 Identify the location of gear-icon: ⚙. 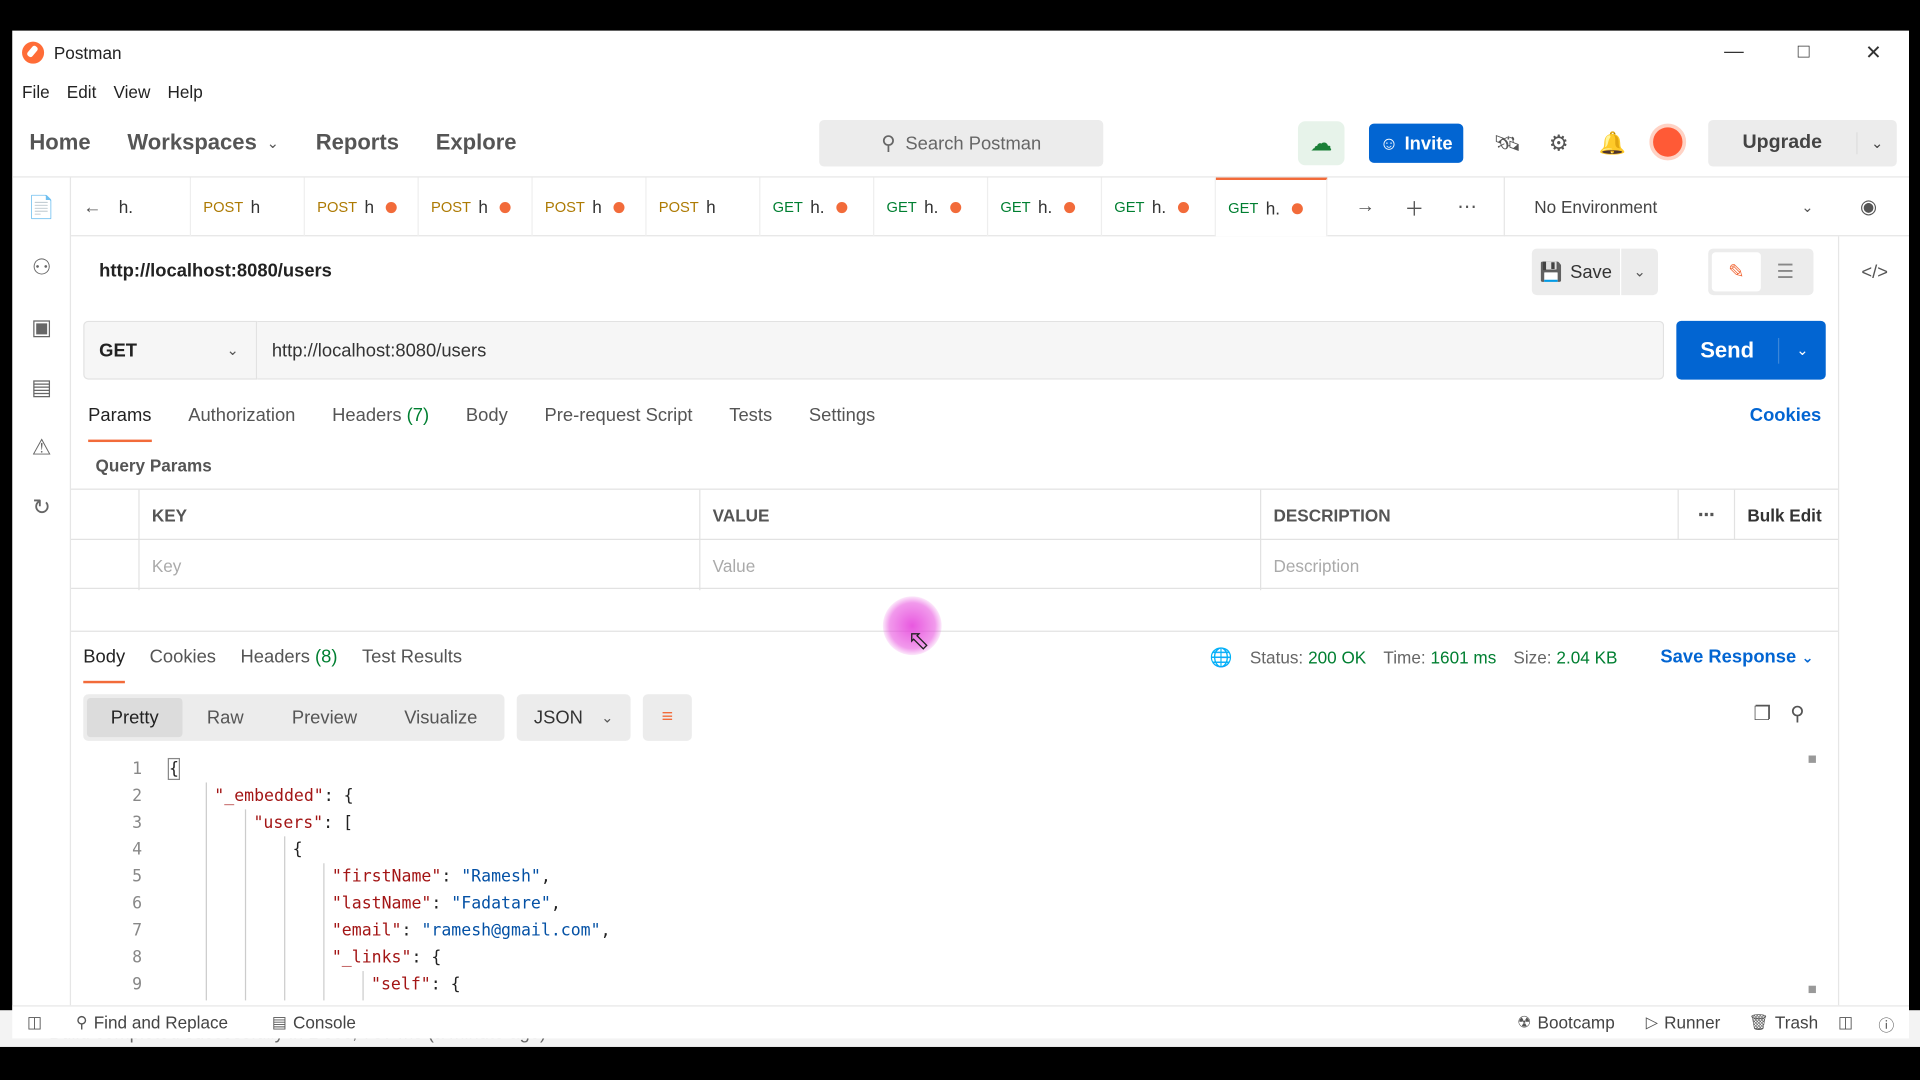
(1559, 143).